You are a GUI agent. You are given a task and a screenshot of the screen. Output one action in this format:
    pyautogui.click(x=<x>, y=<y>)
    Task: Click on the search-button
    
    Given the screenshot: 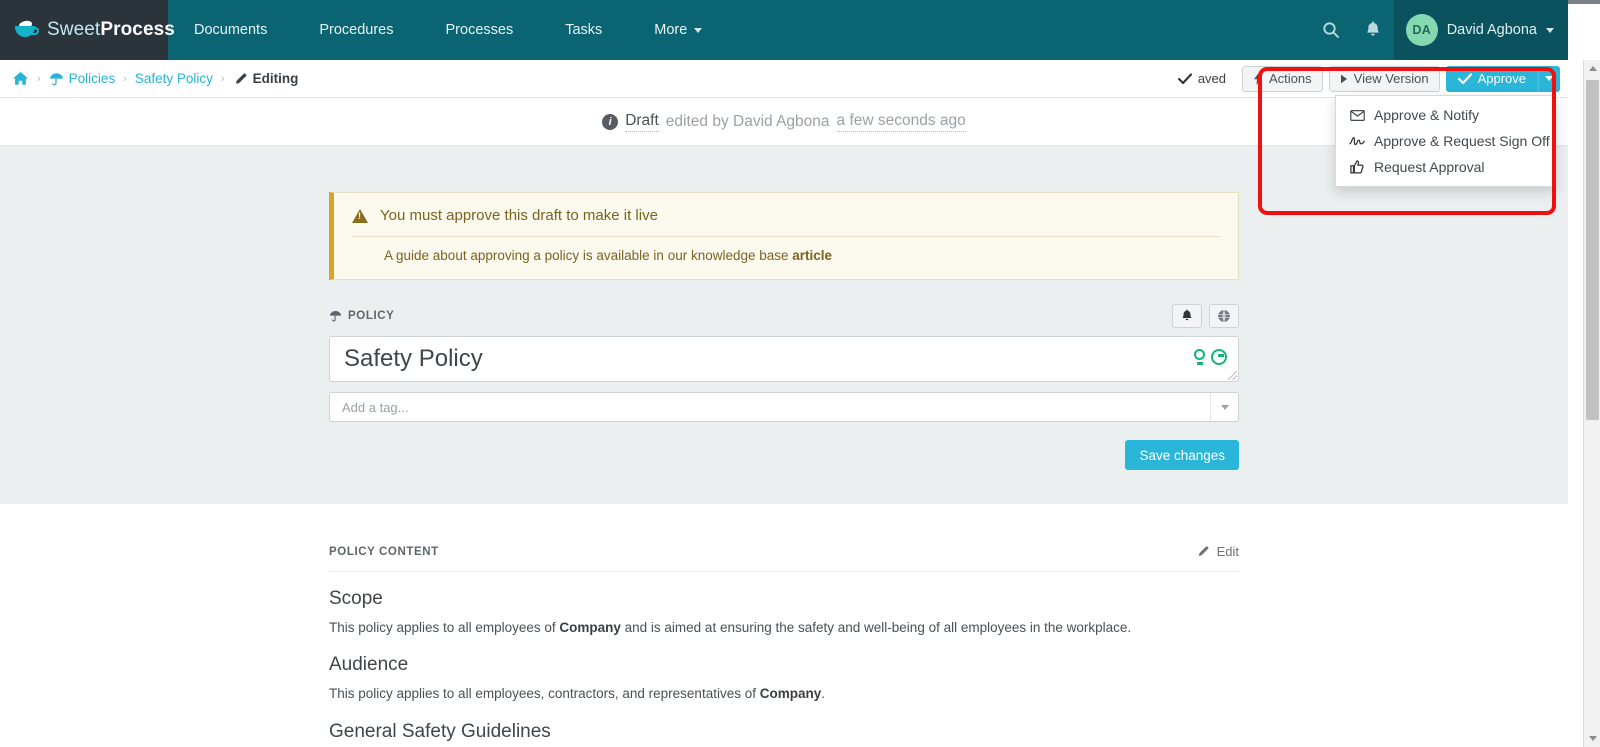 What is the action you would take?
    pyautogui.click(x=1331, y=30)
    